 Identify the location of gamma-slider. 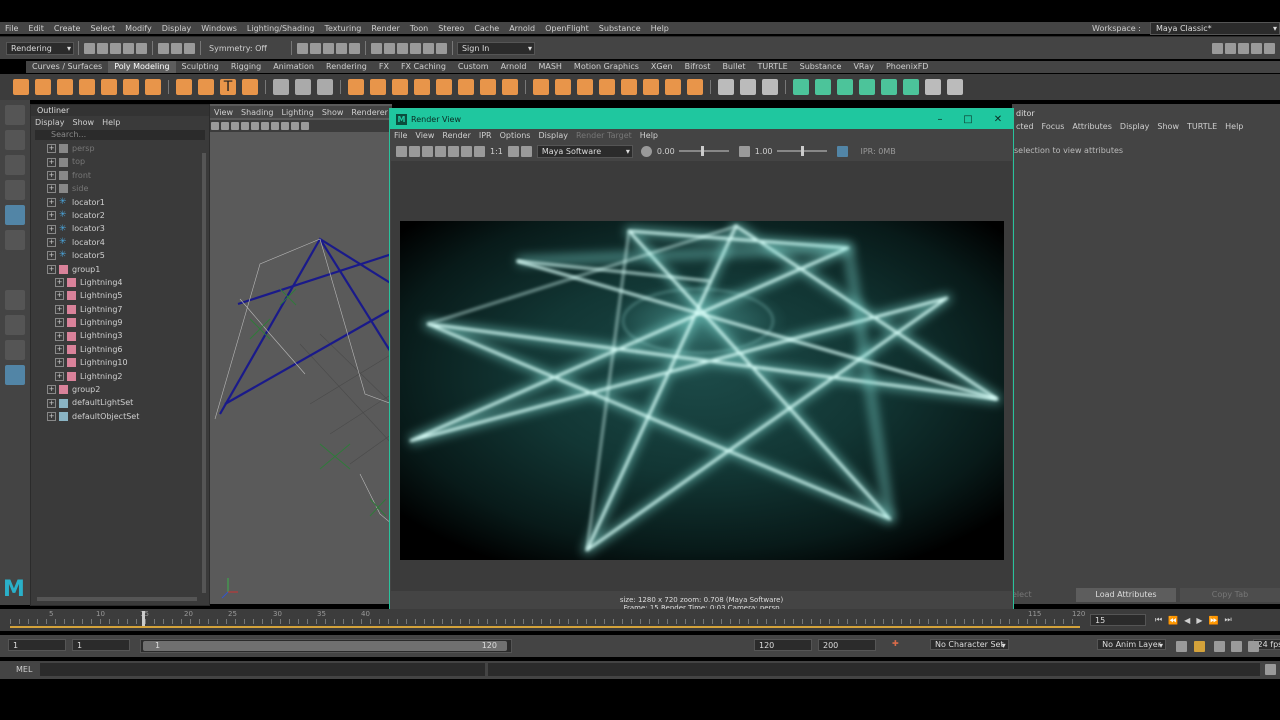
(801, 151).